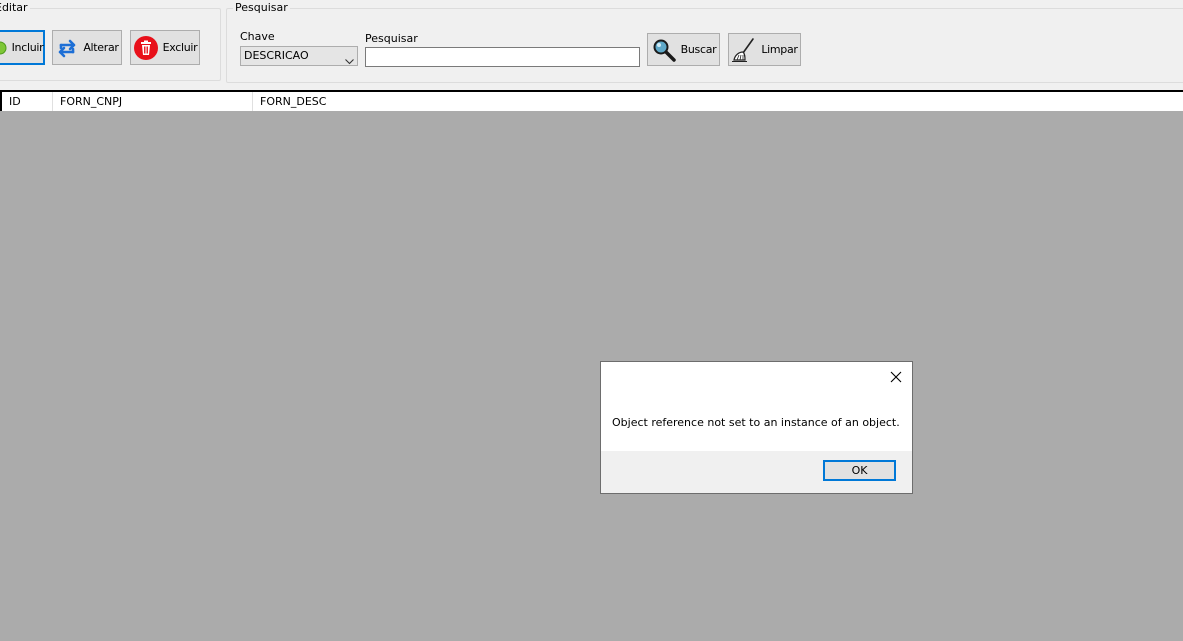 This screenshot has height=641, width=1183. Describe the element at coordinates (276, 55) in the screenshot. I see `chave-select-value: DESCRICAO` at that location.